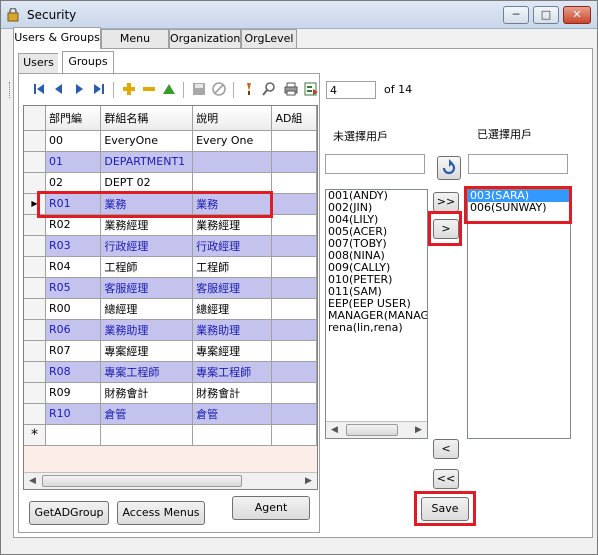 The image size is (598, 555). What do you see at coordinates (232, 118) in the screenshot?
I see `column-header-description: 說明` at bounding box center [232, 118].